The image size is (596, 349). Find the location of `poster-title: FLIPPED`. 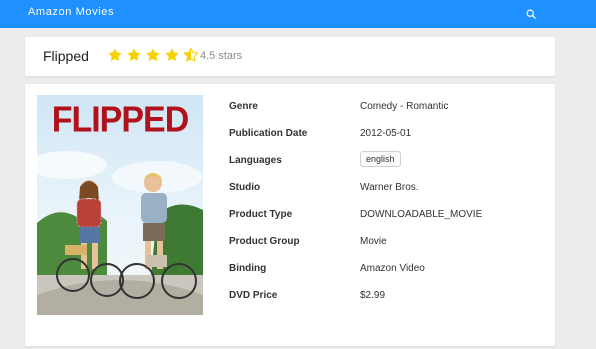

poster-title: FLIPPED is located at coordinates (120, 120).